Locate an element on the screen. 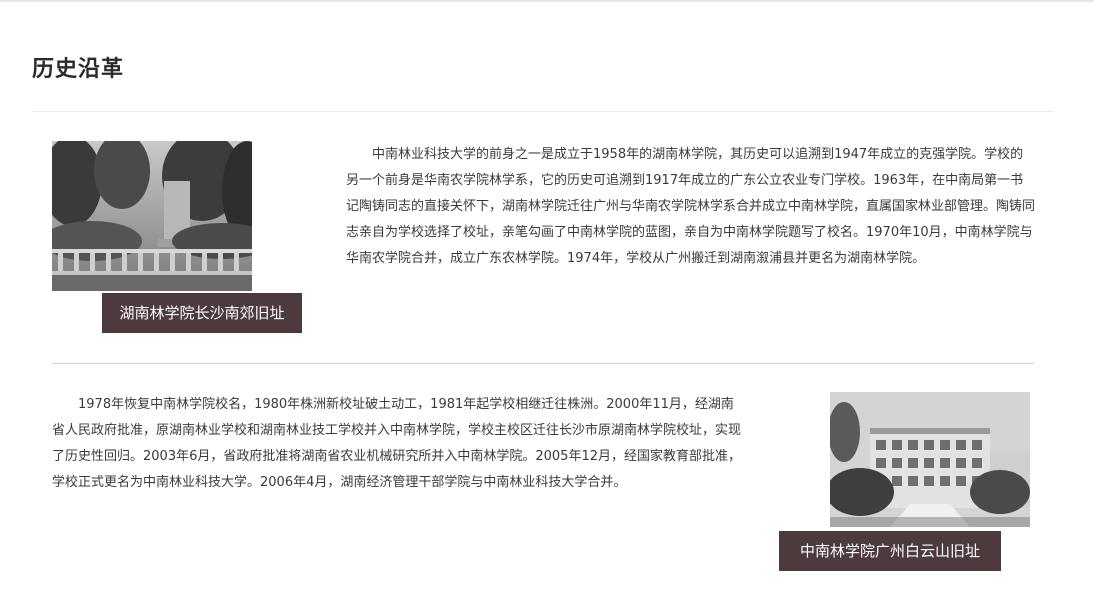  title-divider is located at coordinates (543, 111).